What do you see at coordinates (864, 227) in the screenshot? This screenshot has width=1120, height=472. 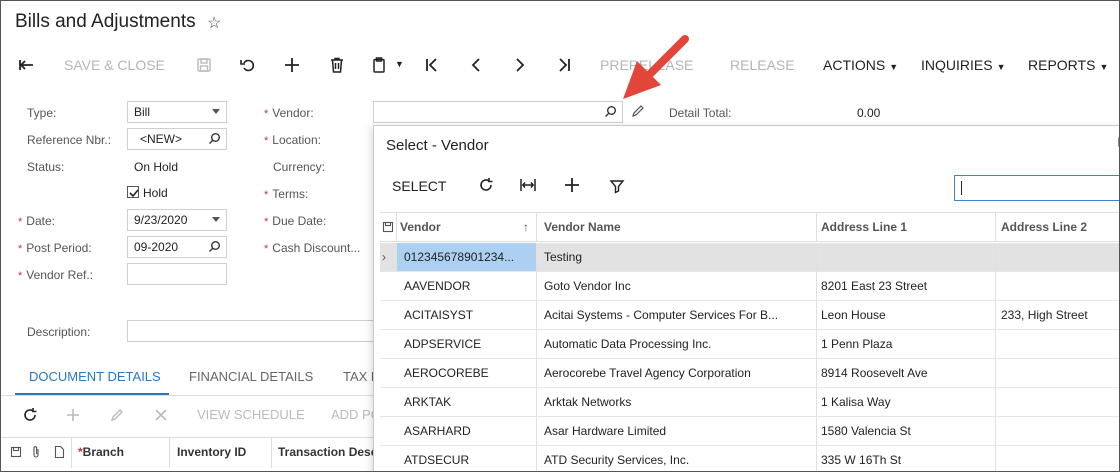 I see `address-line-1-column-header: Address Line 1` at bounding box center [864, 227].